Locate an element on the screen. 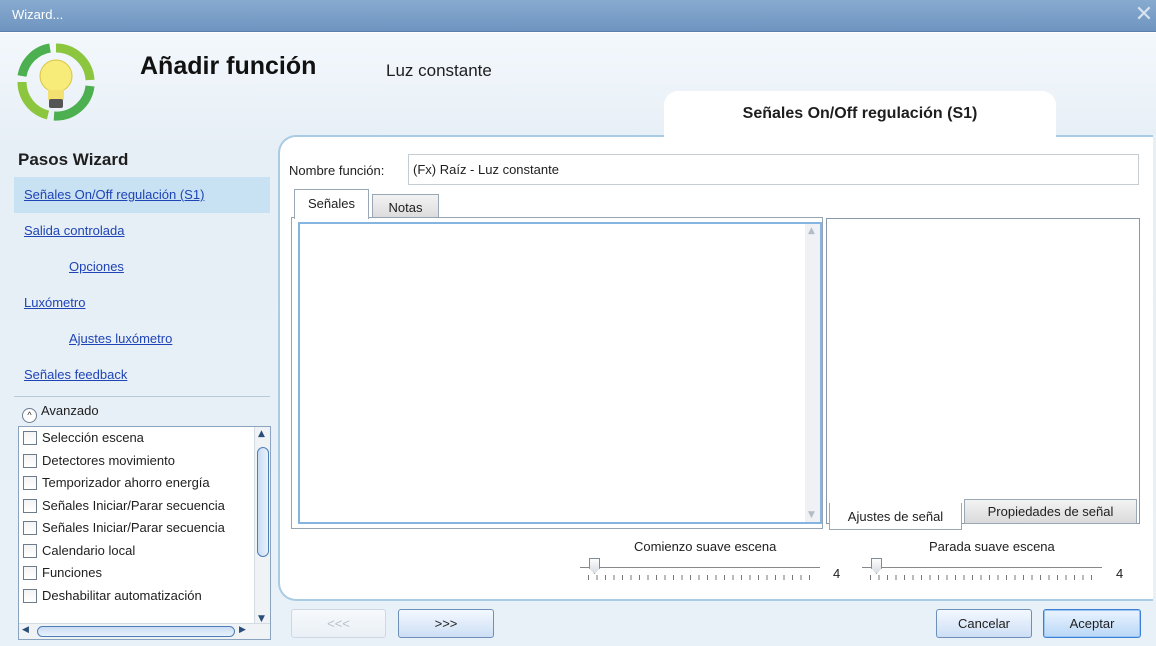 The width and height of the screenshot is (1156, 646). advanced-item: Calendario local is located at coordinates (136, 551).